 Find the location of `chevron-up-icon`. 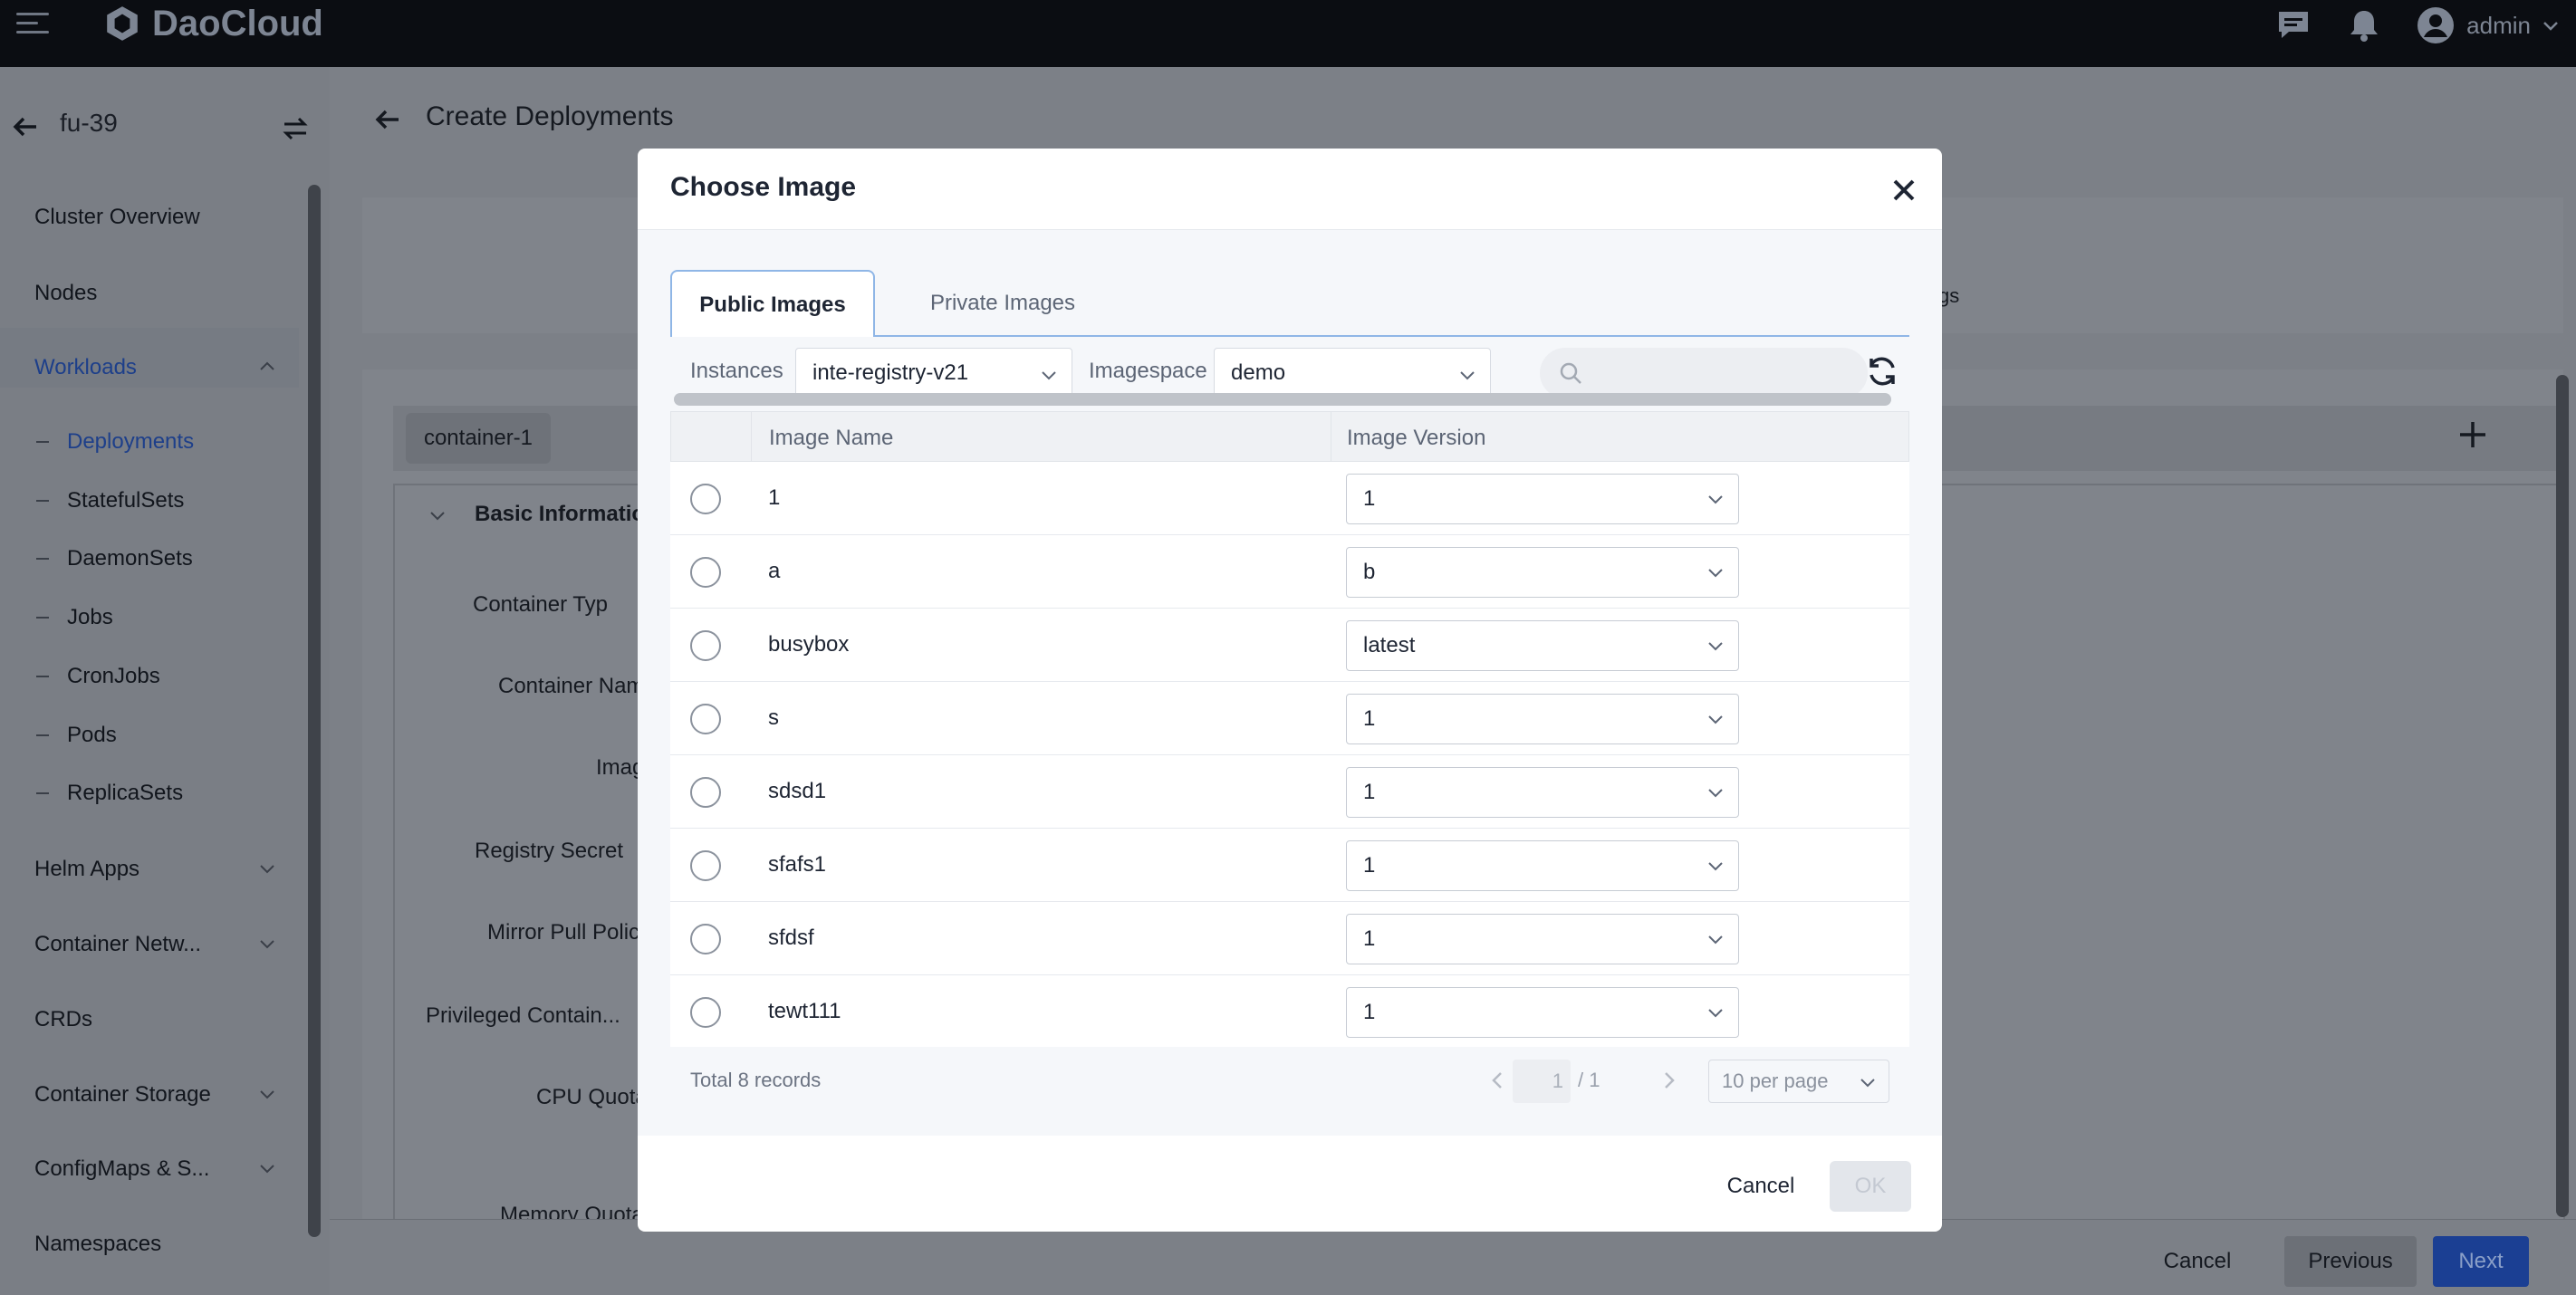

chevron-up-icon is located at coordinates (267, 367).